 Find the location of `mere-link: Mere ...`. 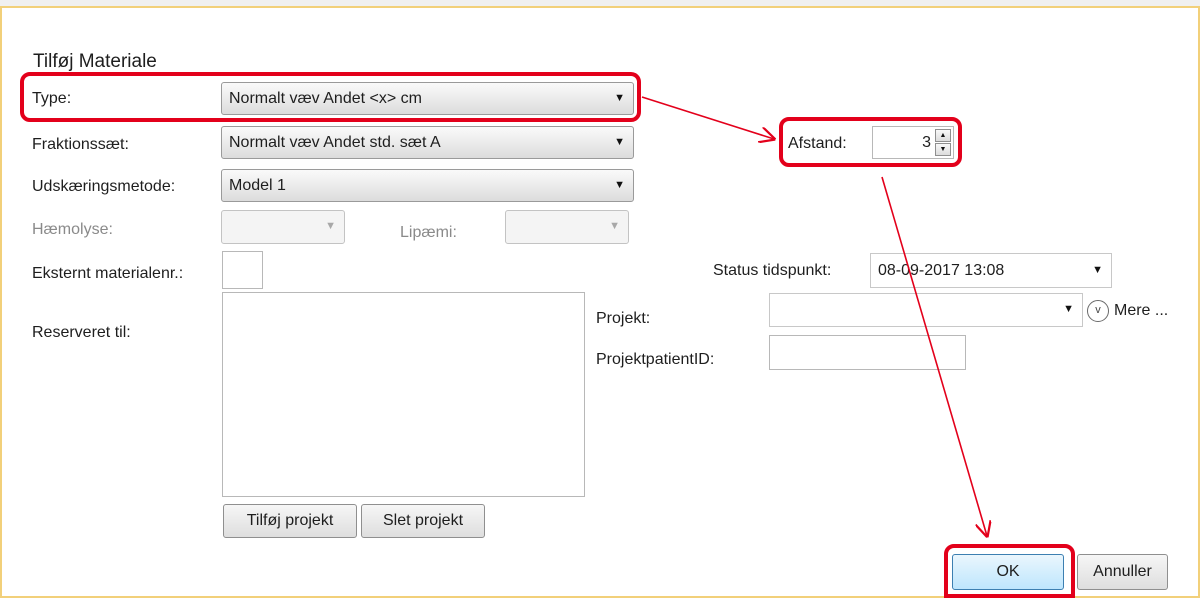

mere-link: Mere ... is located at coordinates (1141, 311).